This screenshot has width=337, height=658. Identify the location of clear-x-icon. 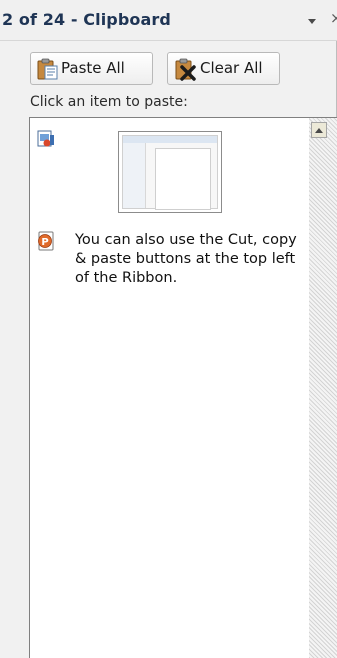
(185, 69).